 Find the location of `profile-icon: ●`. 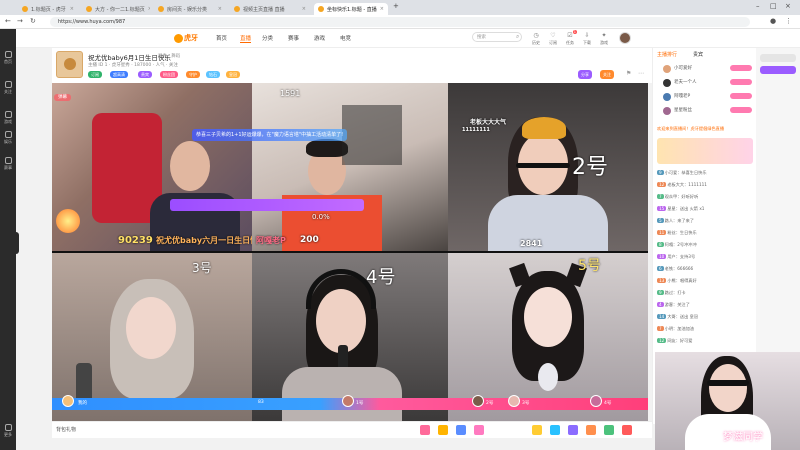

profile-icon: ● is located at coordinates (773, 21).